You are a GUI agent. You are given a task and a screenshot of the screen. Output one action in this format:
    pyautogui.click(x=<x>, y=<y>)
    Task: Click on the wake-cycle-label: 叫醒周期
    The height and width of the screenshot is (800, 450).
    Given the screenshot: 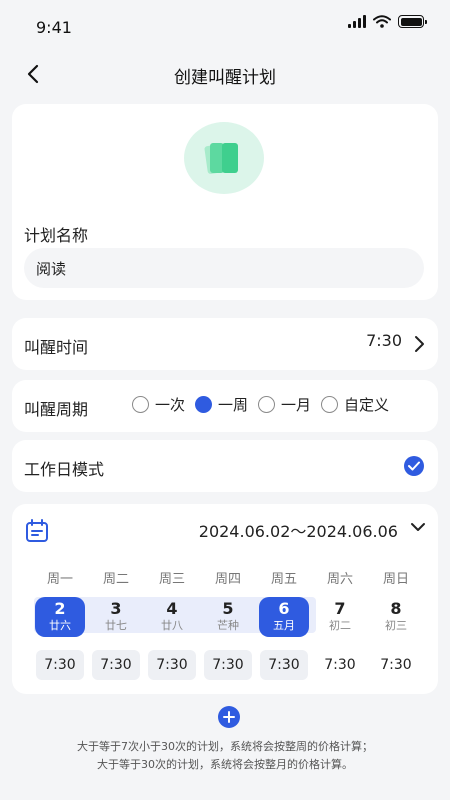 What is the action you would take?
    pyautogui.click(x=56, y=409)
    